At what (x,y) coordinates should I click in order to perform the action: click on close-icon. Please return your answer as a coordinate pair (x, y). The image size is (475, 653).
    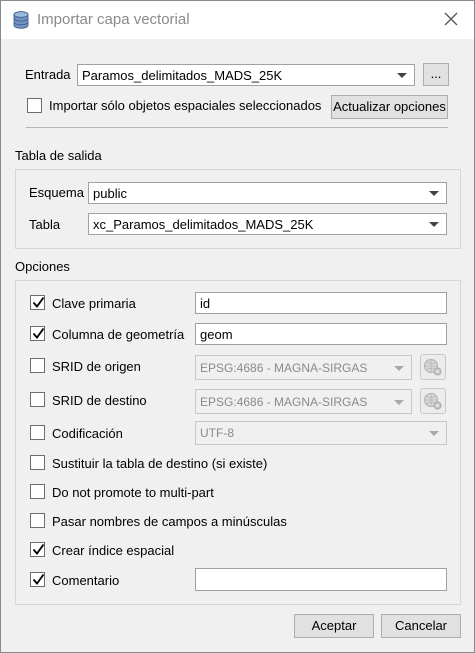
    Looking at the image, I should click on (451, 19).